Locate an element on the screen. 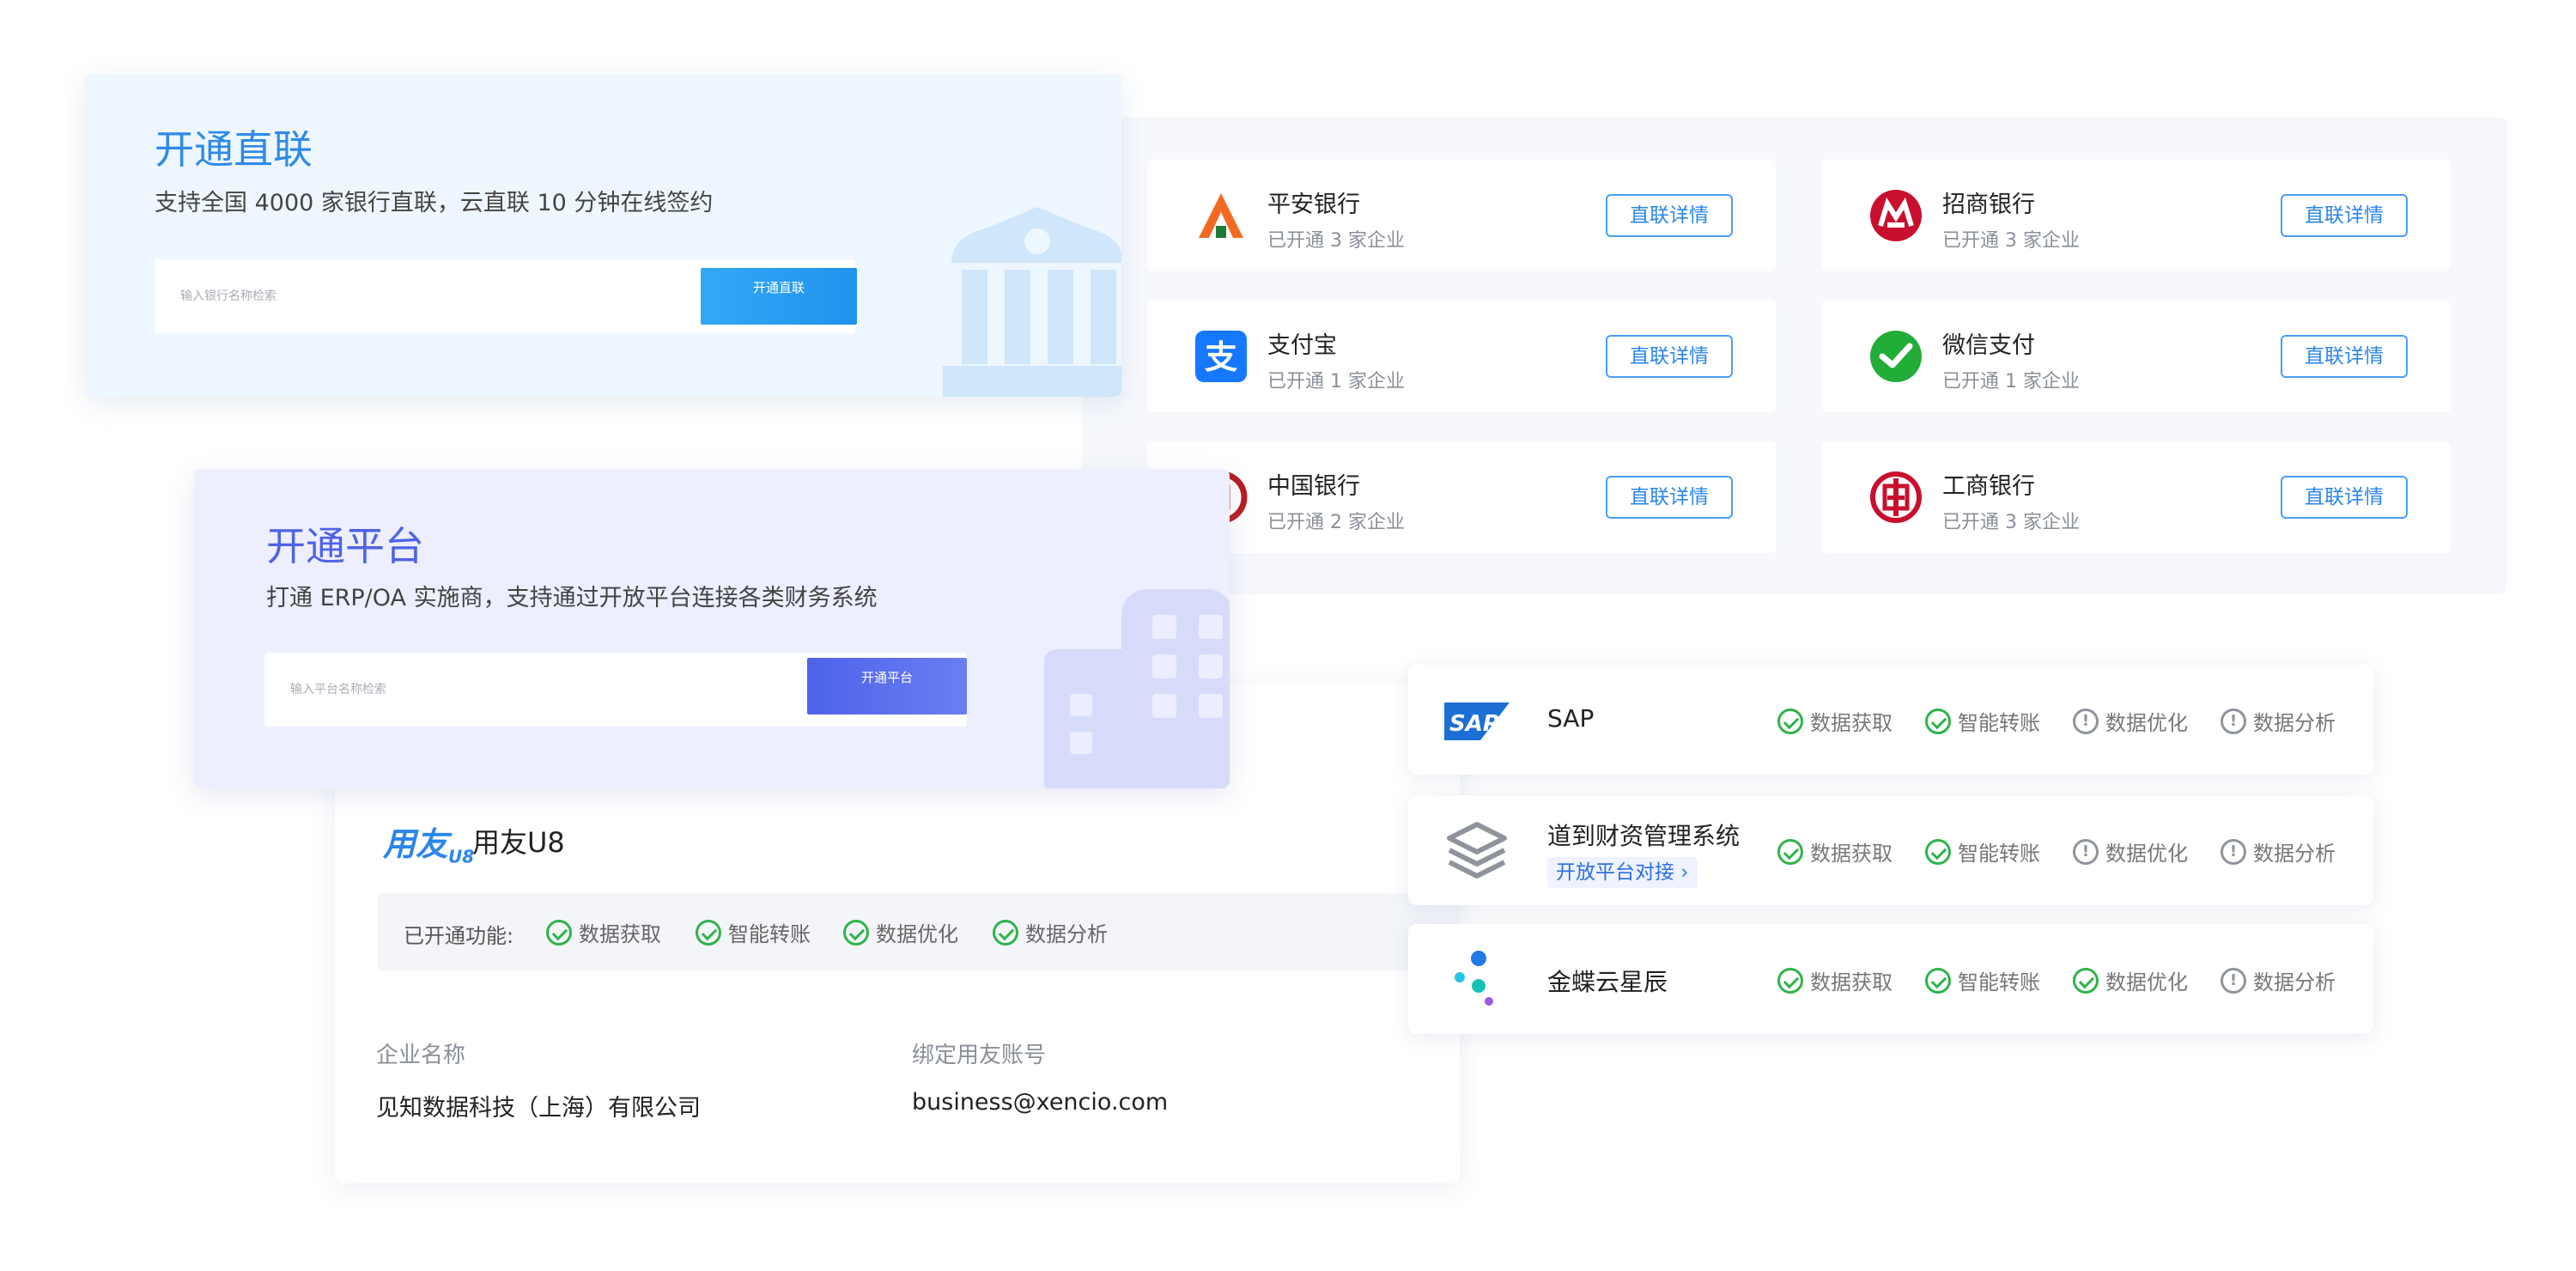 Image resolution: width=2576 pixels, height=1271 pixels. bank-name: 招商银行 is located at coordinates (1989, 205).